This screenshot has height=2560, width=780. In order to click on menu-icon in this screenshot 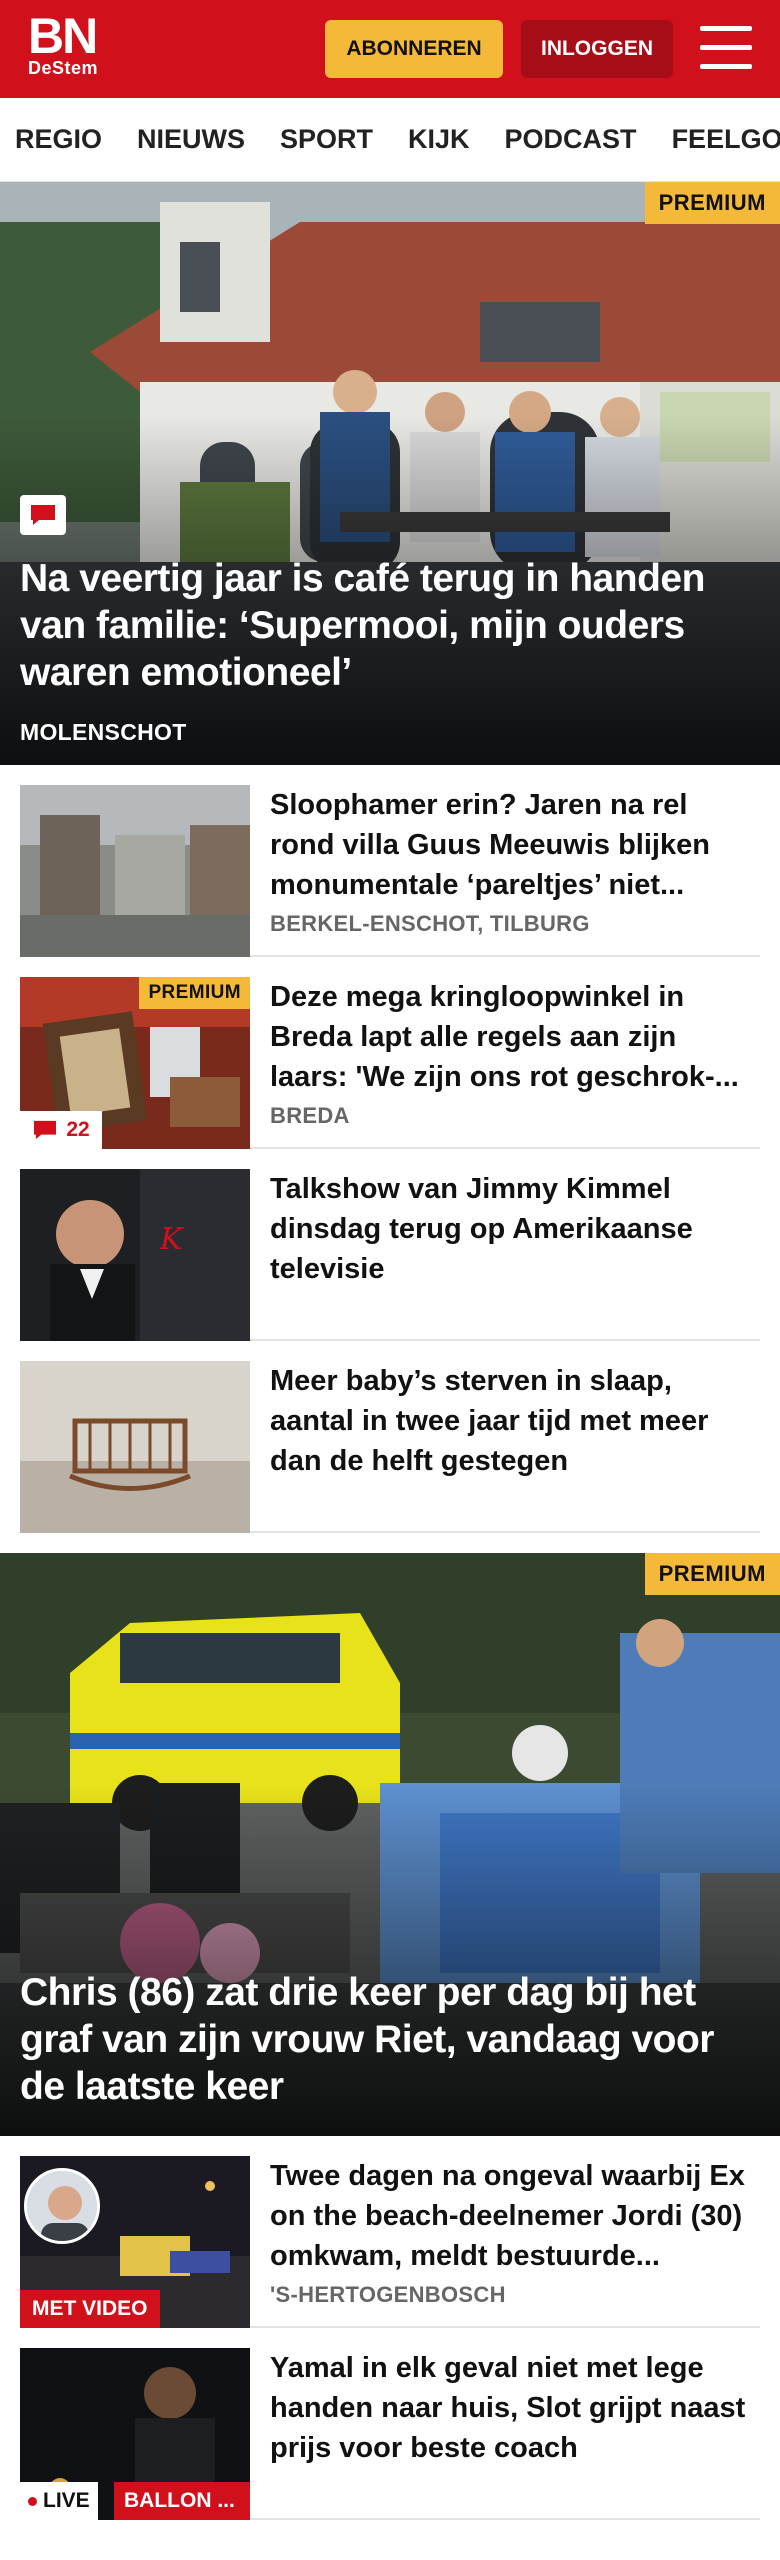, I will do `click(726, 48)`.